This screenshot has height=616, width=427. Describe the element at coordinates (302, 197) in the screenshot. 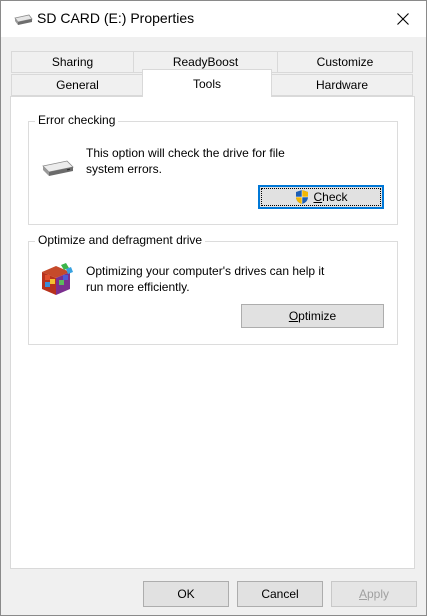

I see `uac-shield-icon` at that location.